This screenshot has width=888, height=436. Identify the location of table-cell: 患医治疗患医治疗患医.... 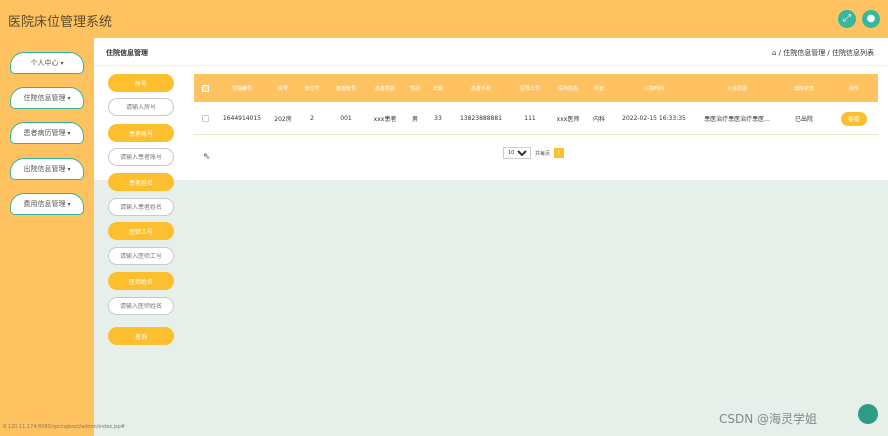
(737, 119).